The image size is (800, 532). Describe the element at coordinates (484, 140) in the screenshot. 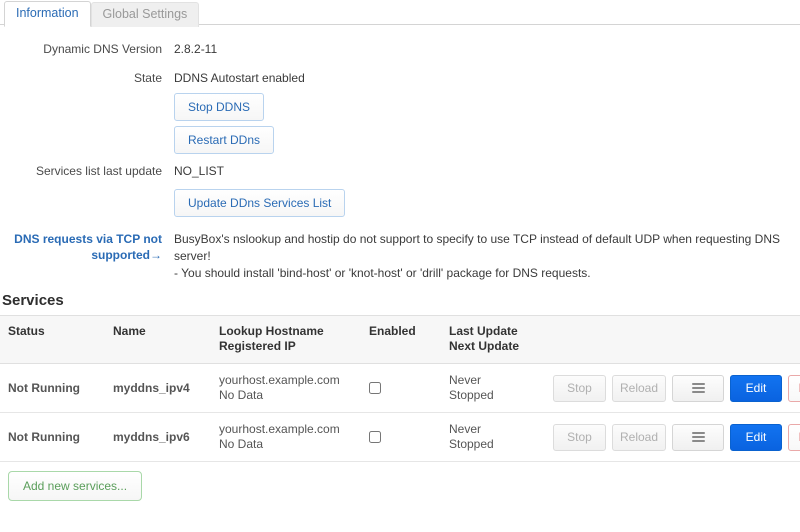

I see `cell-restart-ddns: Restart DDns` at that location.